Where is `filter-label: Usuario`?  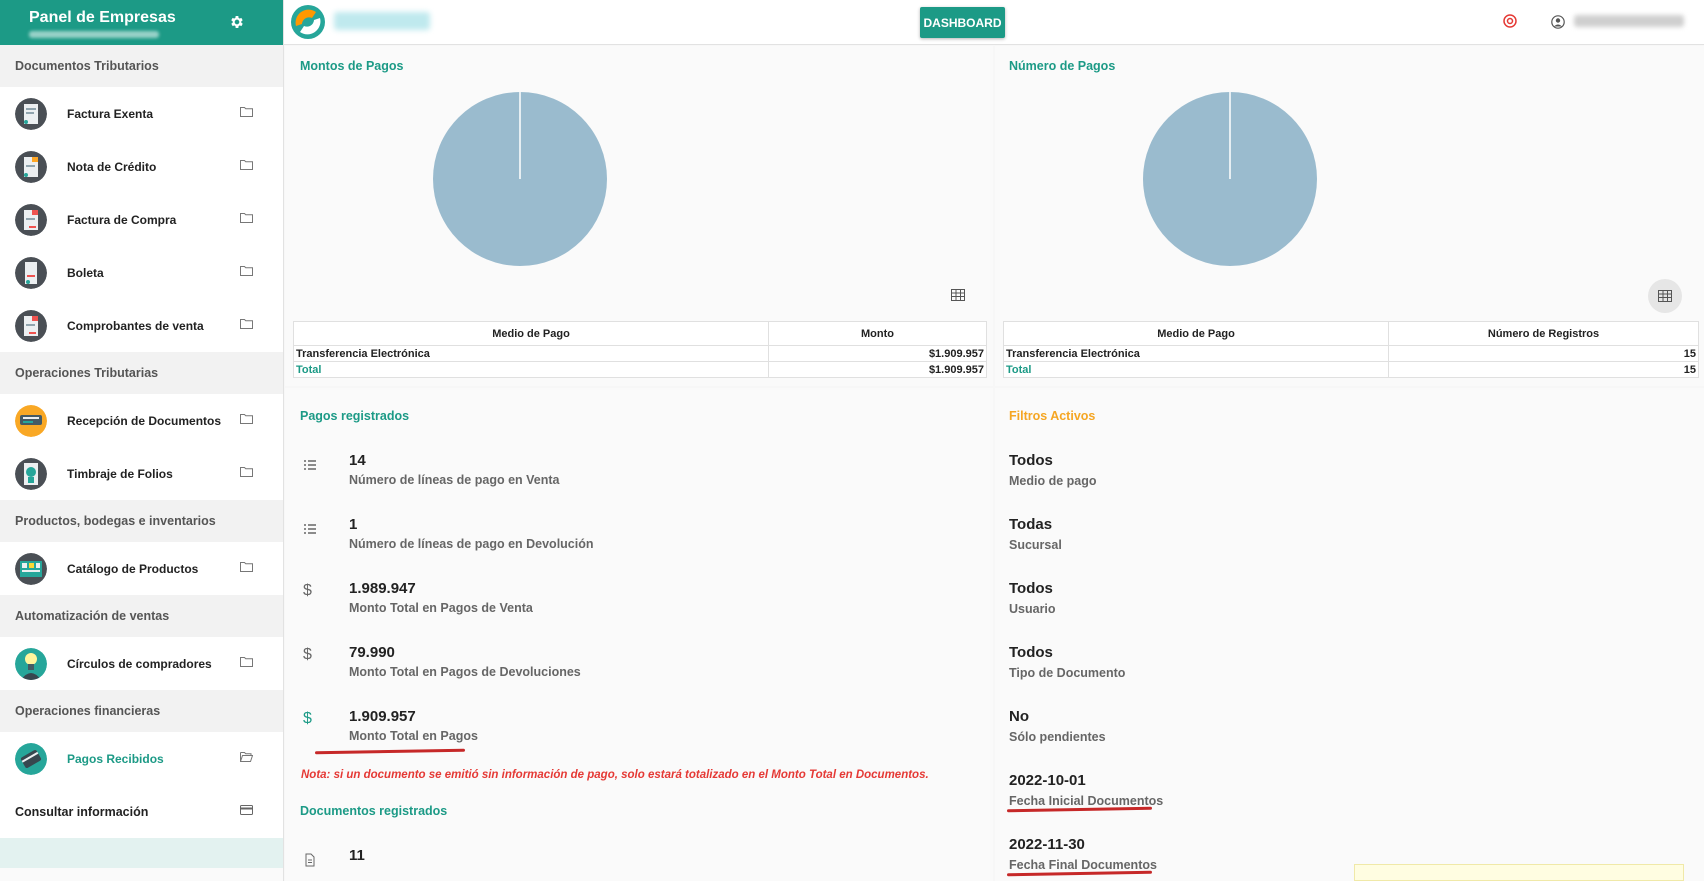
filter-label: Usuario is located at coordinates (1032, 609).